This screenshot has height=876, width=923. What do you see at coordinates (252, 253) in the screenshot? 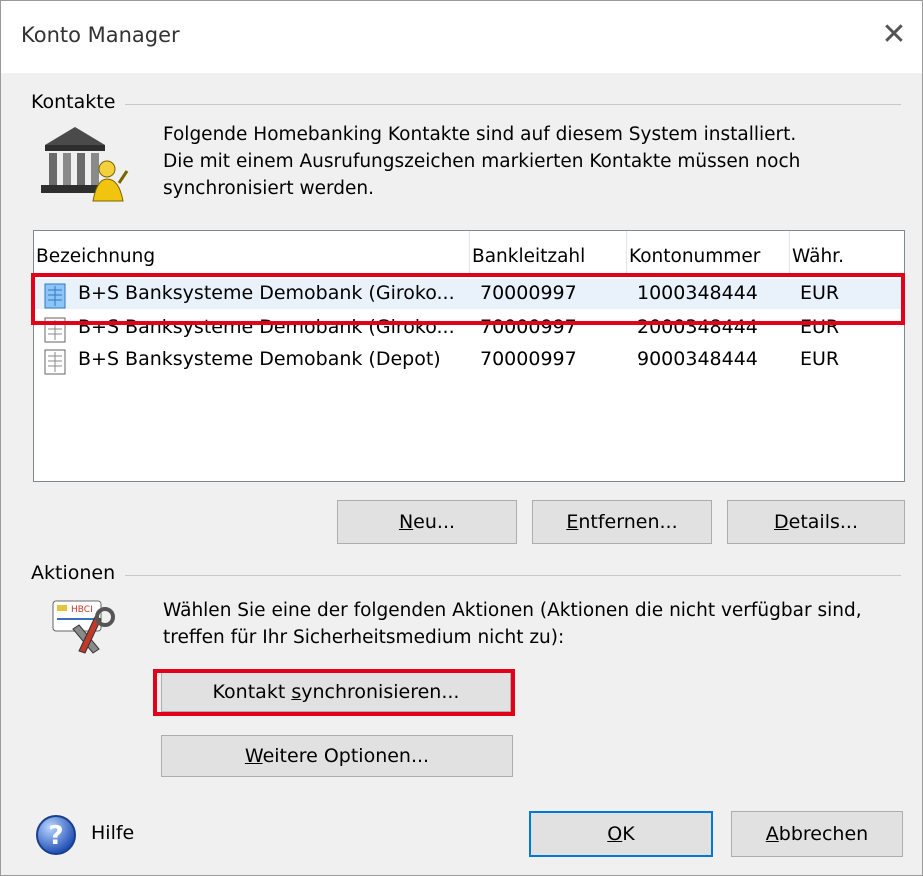
I see `column-header-bezeichnung: Bezeichnung` at bounding box center [252, 253].